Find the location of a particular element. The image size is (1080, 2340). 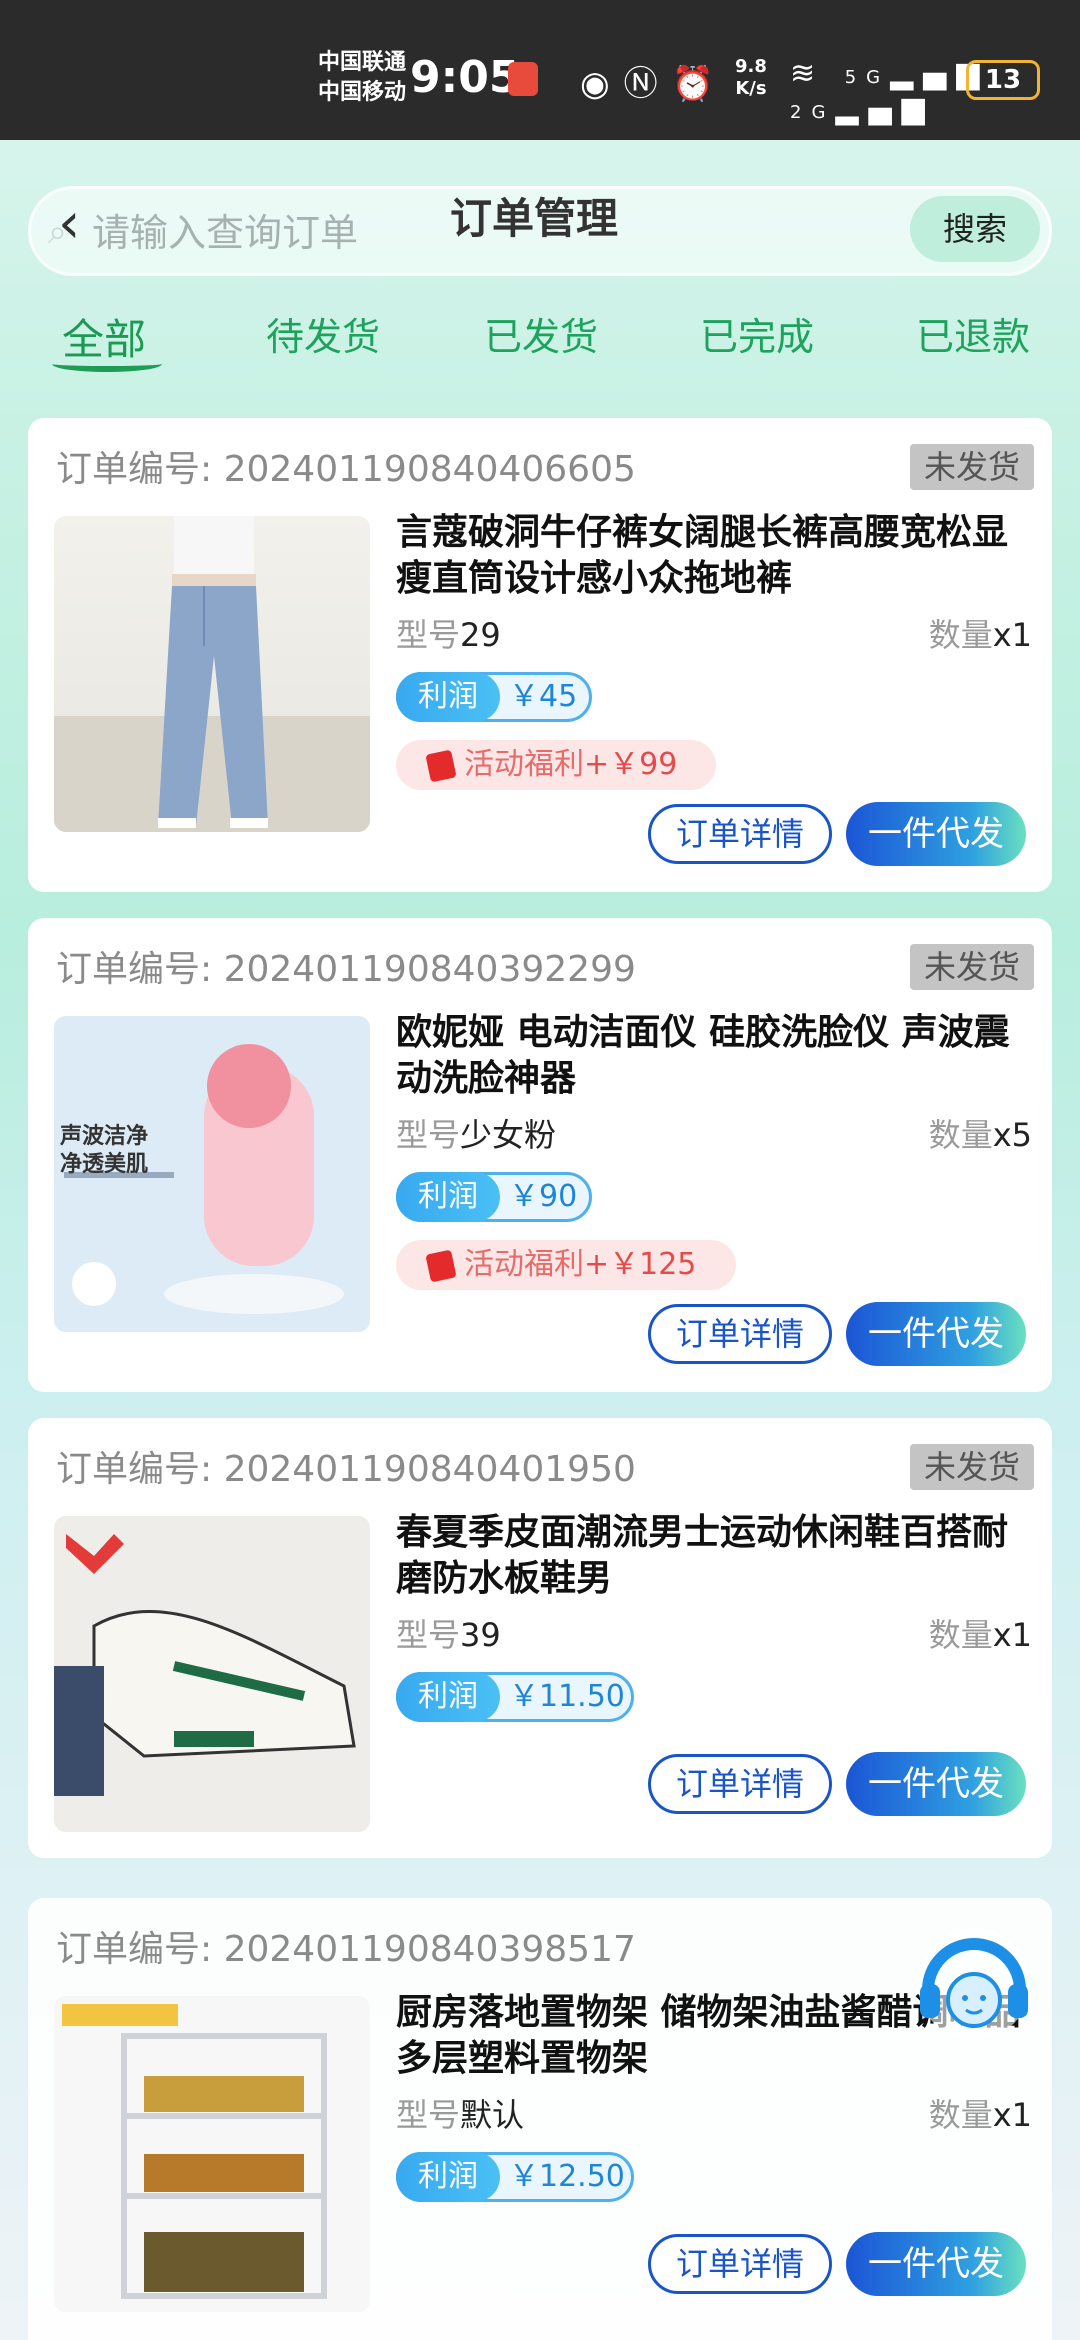

profit-amount: ￥90 is located at coordinates (543, 1196).